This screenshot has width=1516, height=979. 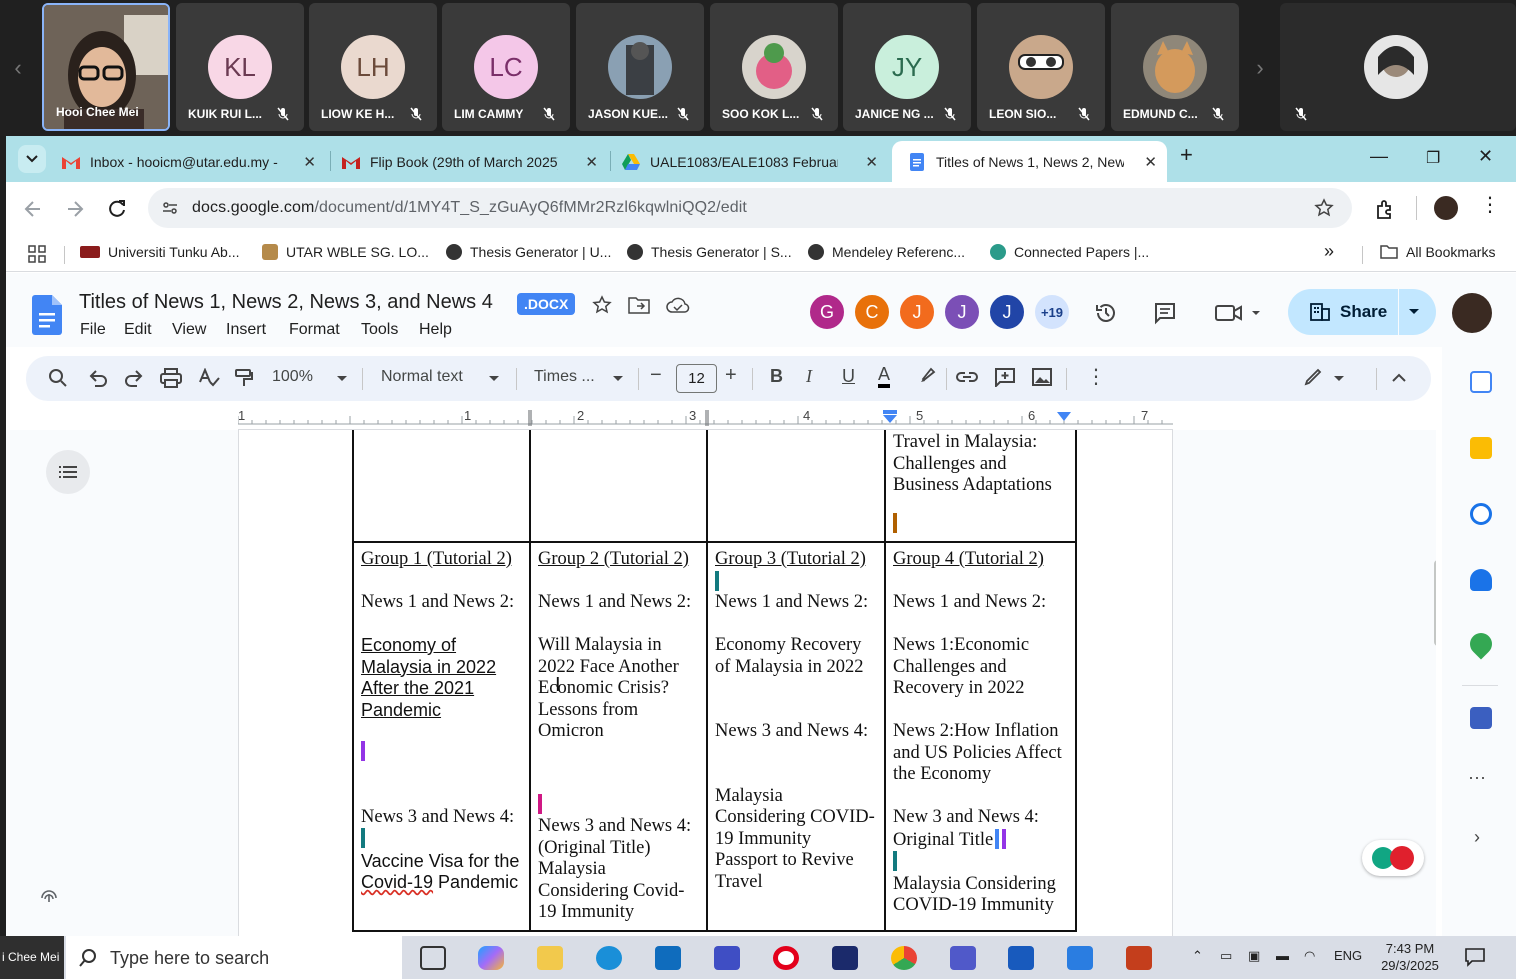 I want to click on opera-icon, so click(x=786, y=958).